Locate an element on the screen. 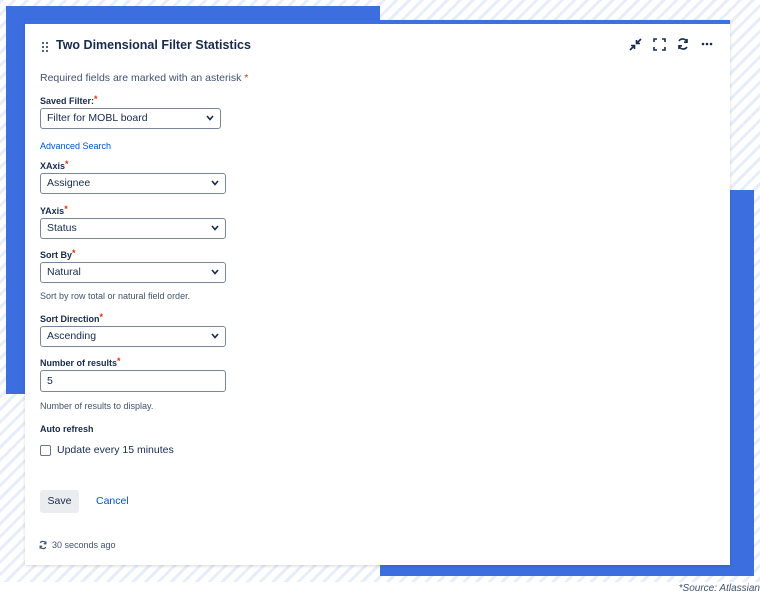  auto-refresh-checkbox-label: Update every 15 minutes is located at coordinates (115, 450).